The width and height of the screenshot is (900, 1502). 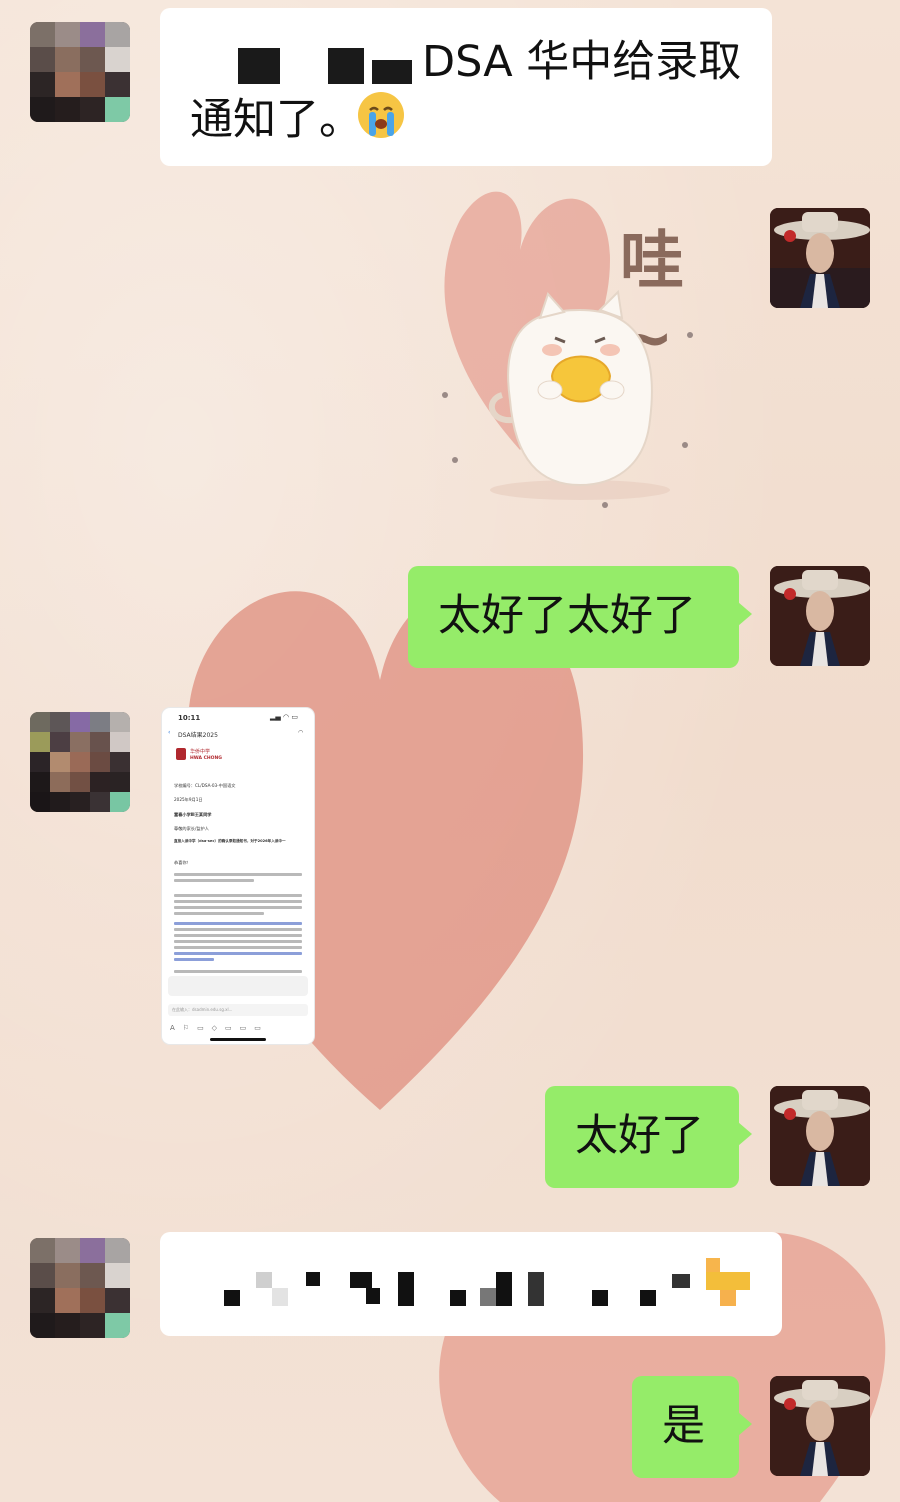 I want to click on sticker-image: 哇~, so click(x=580, y=360).